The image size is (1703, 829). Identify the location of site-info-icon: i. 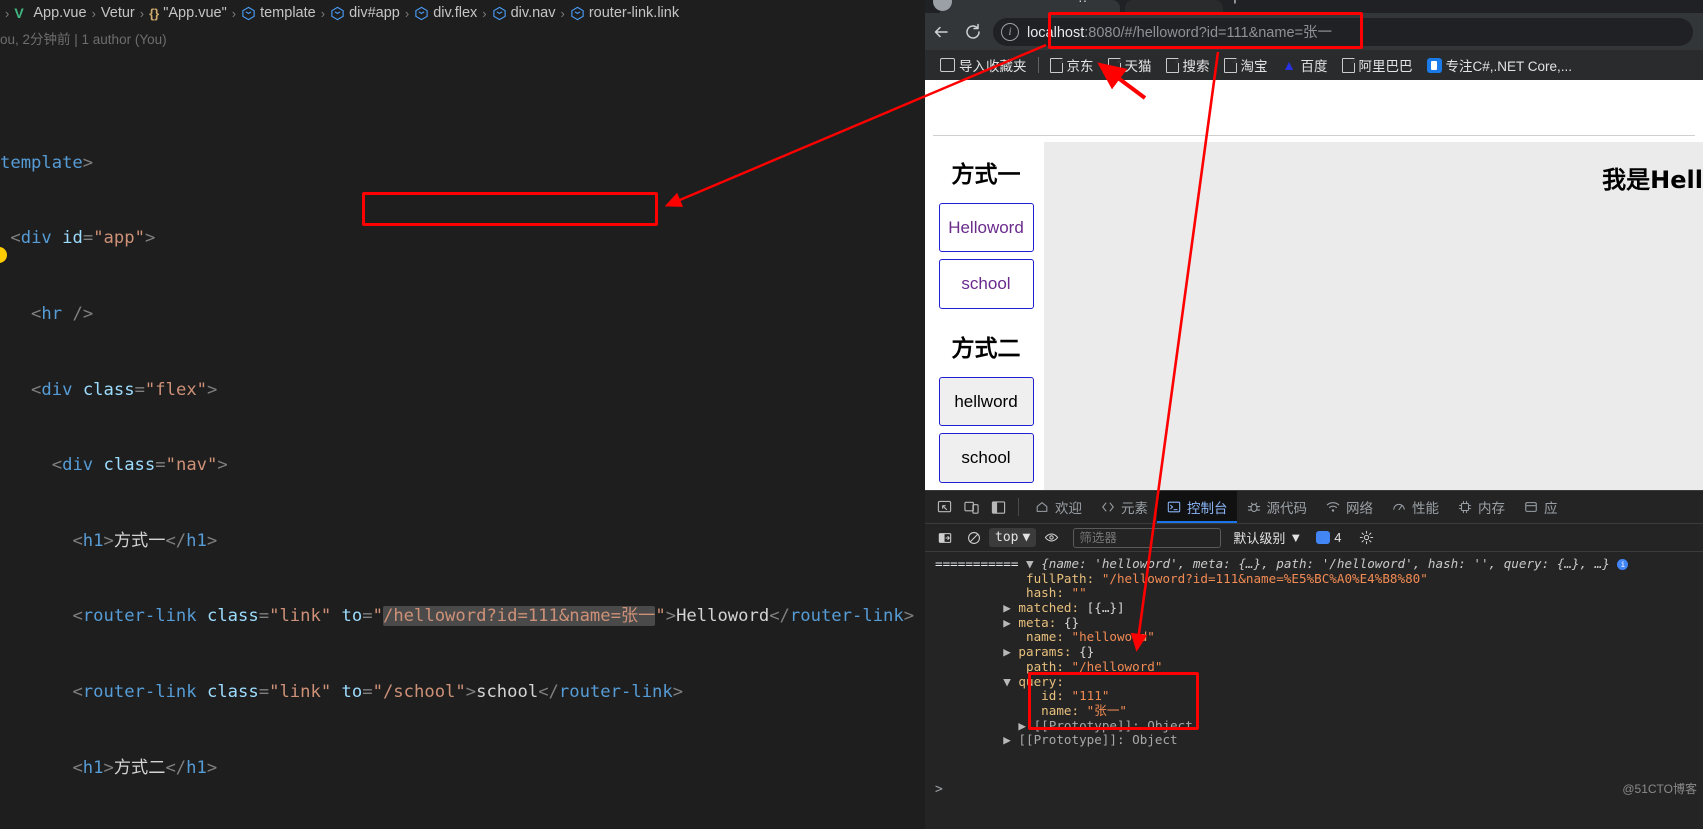
(1010, 31).